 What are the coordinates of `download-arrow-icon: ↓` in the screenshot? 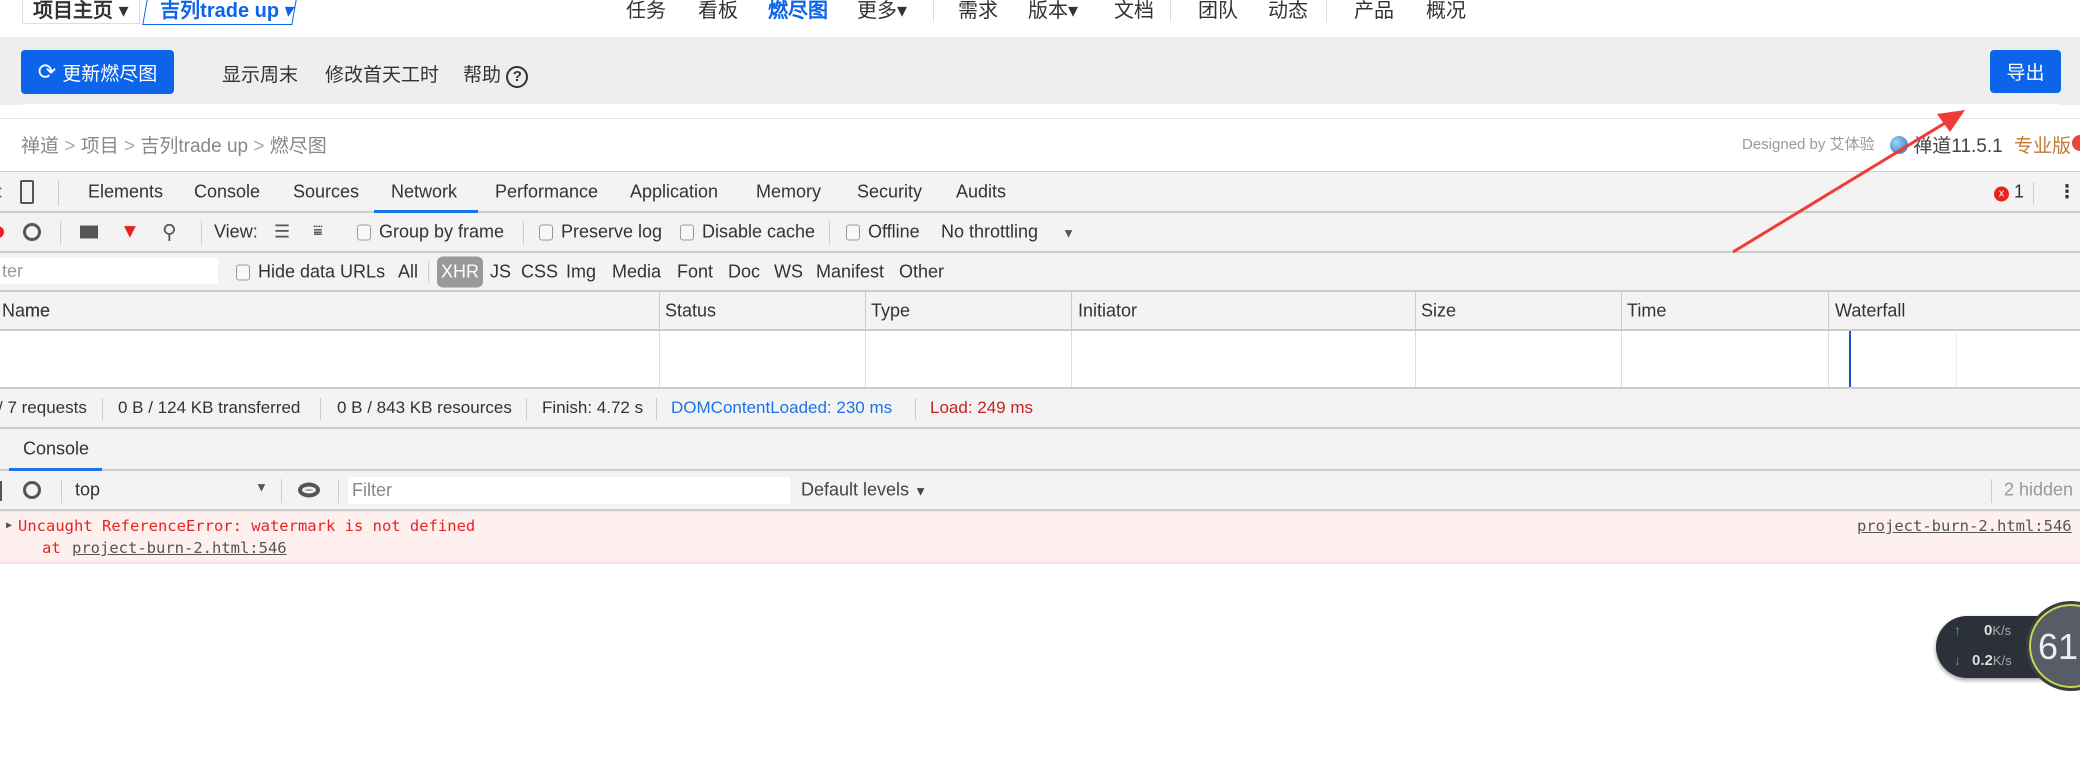 It's located at (1957, 660).